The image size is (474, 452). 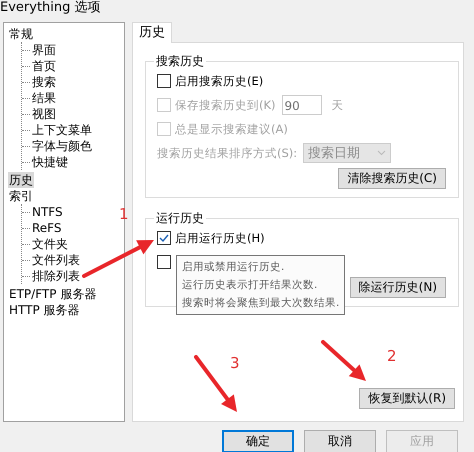 I want to click on annotation-number: 1, so click(x=124, y=214).